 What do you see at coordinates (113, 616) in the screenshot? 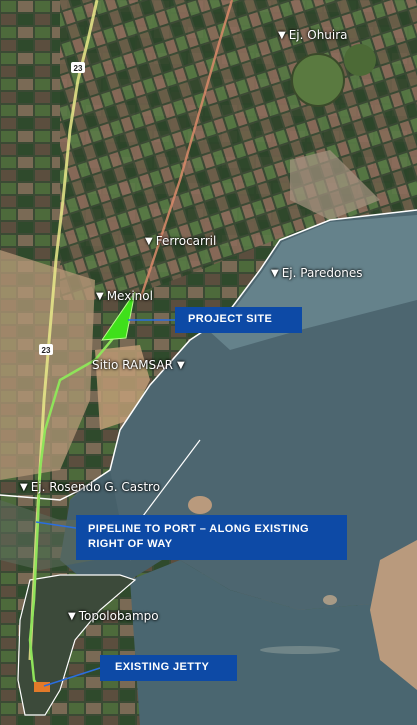
I see `place-topolobampo: ▼ Topolobampo` at bounding box center [113, 616].